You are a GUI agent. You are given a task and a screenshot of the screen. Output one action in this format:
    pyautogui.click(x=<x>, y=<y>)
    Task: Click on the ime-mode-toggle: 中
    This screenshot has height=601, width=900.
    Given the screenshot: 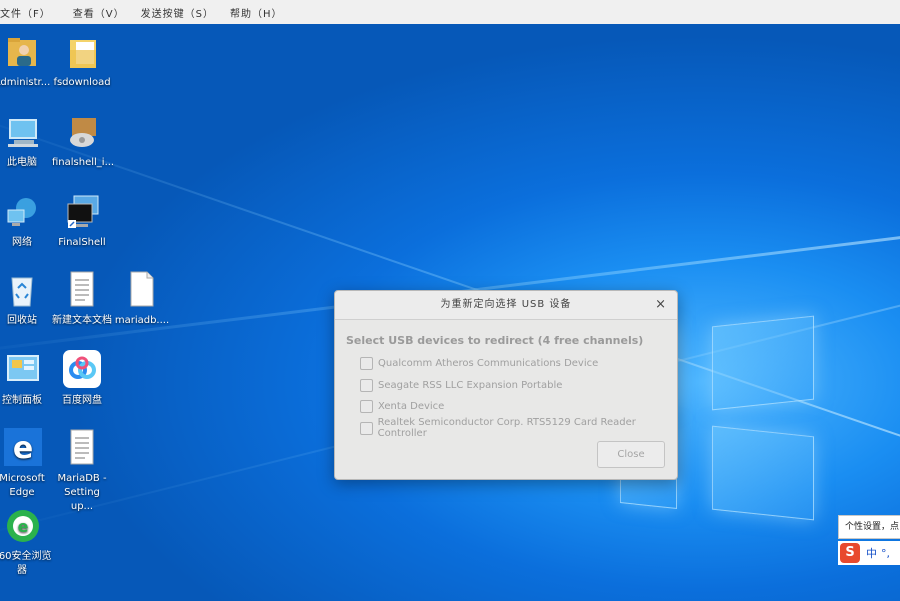 What is the action you would take?
    pyautogui.click(x=871, y=553)
    